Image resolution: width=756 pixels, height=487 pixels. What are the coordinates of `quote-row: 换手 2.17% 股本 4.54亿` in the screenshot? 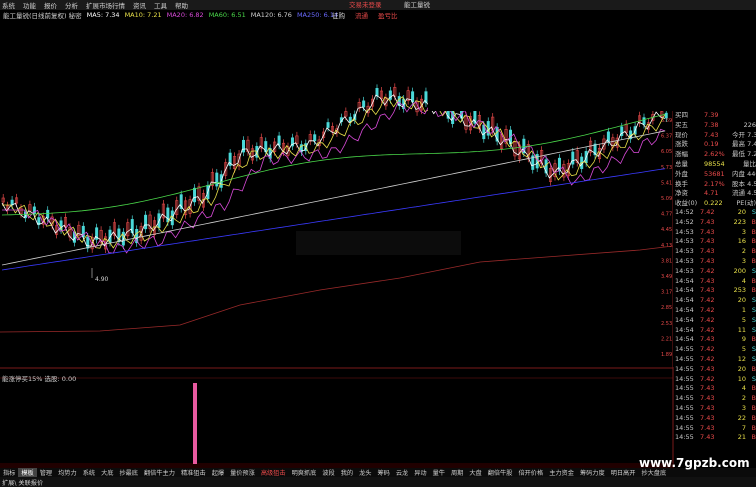 It's located at (714, 185).